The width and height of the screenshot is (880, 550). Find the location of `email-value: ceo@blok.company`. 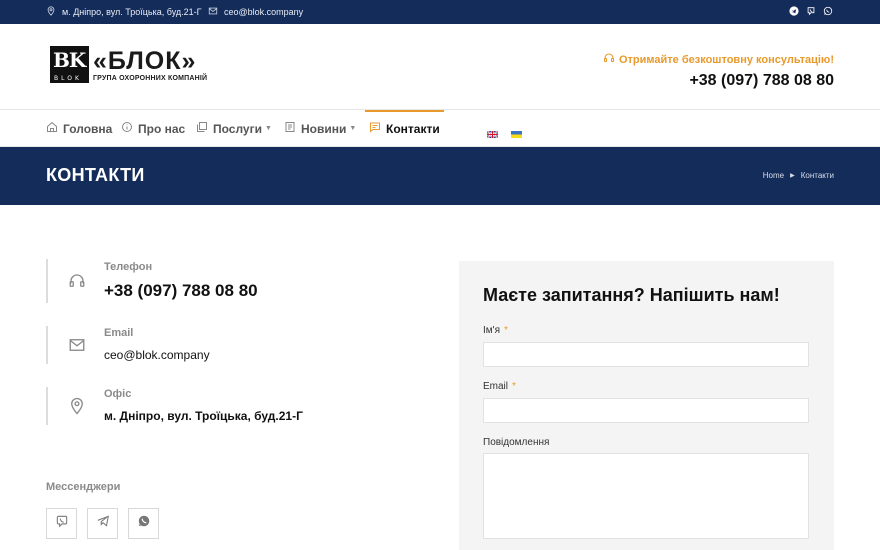

email-value: ceo@blok.company is located at coordinates (157, 355).